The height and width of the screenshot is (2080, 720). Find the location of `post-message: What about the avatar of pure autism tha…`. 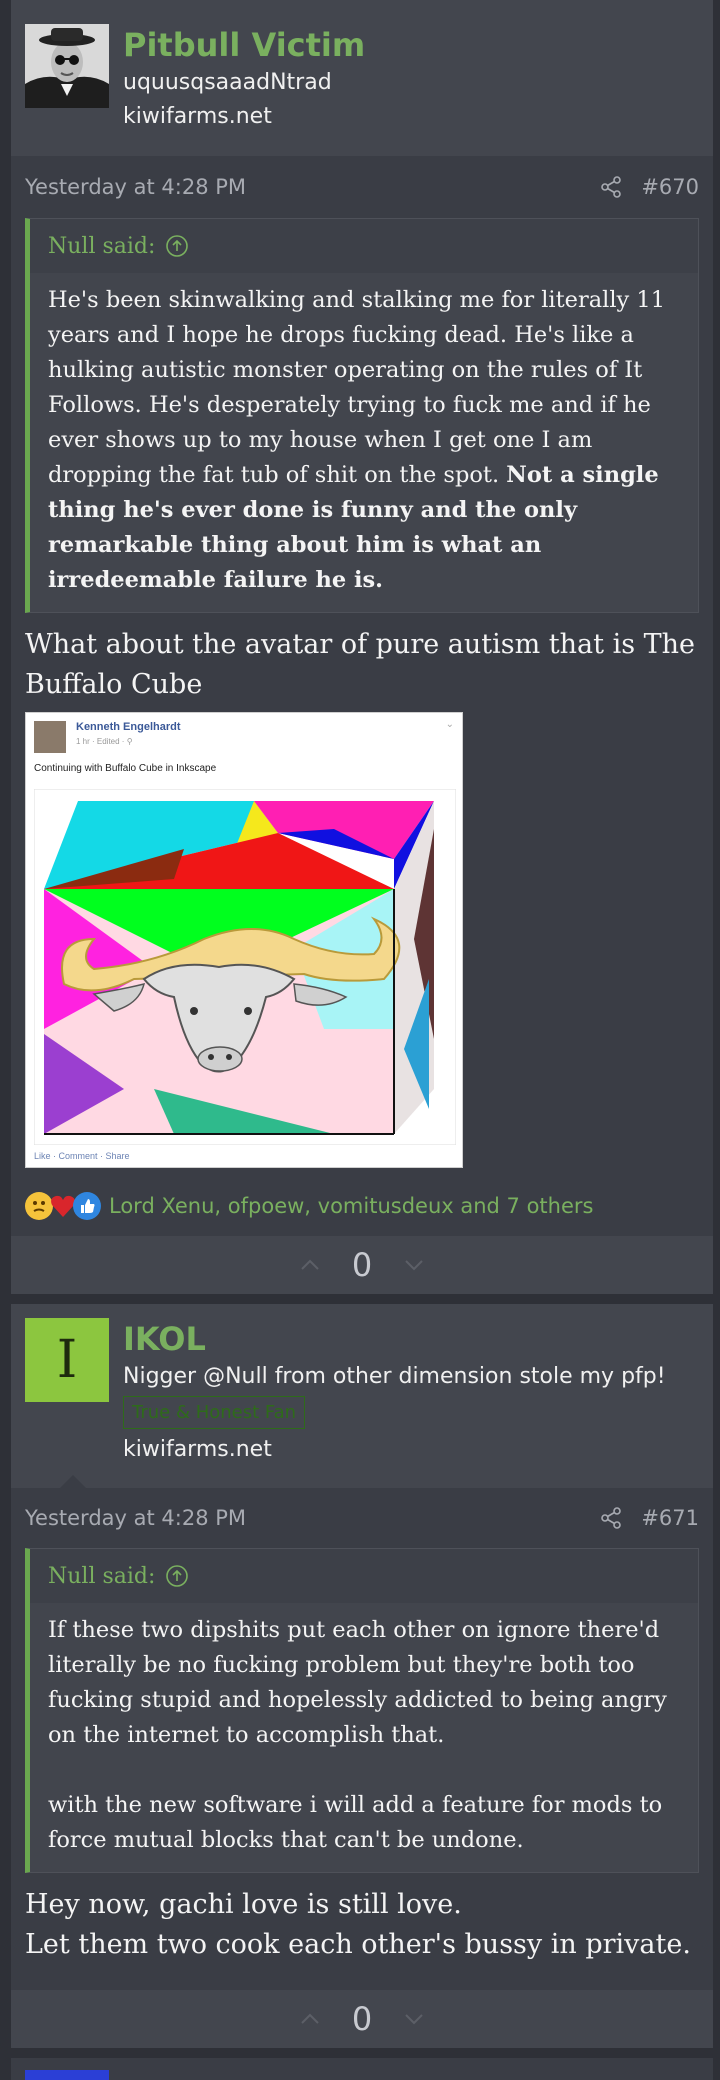

post-message: What about the avatar of pure autism tha… is located at coordinates (360, 664).